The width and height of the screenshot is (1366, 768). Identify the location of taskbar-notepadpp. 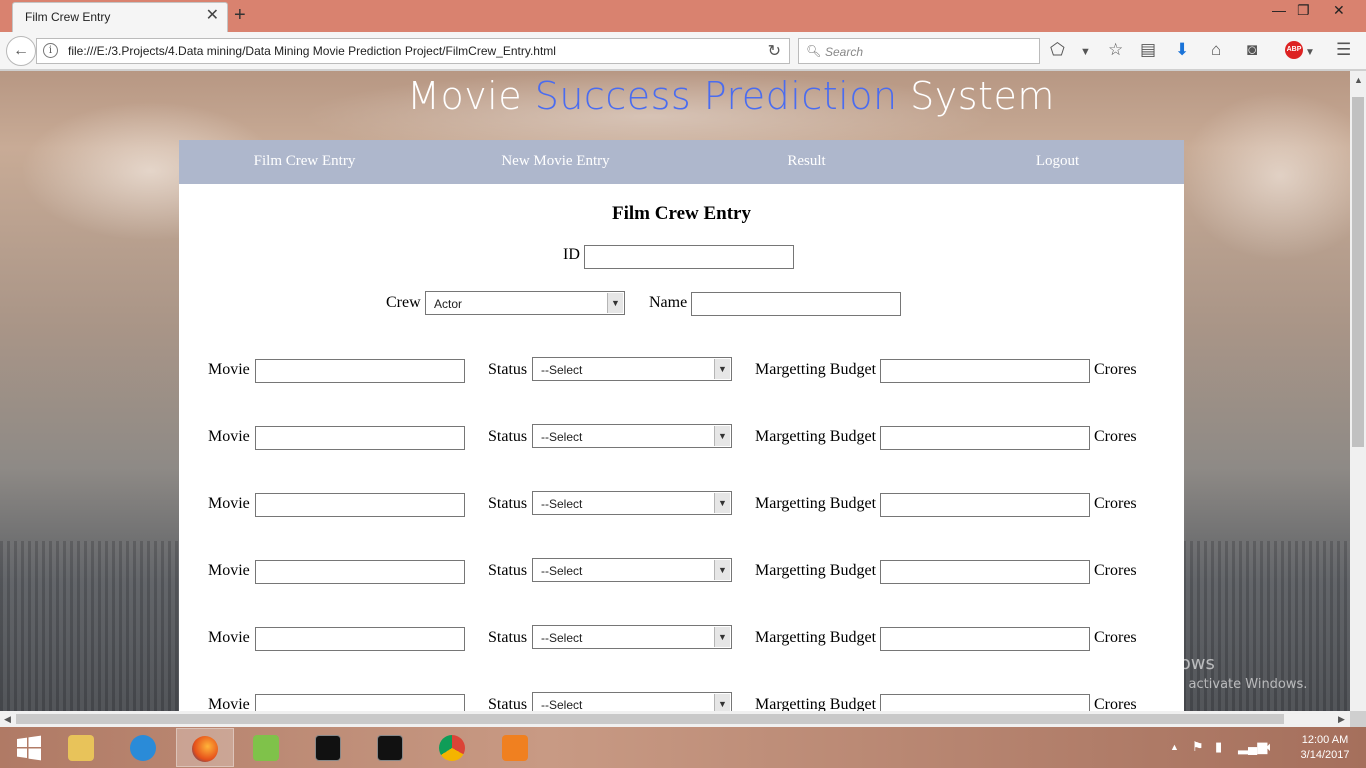
(266, 747).